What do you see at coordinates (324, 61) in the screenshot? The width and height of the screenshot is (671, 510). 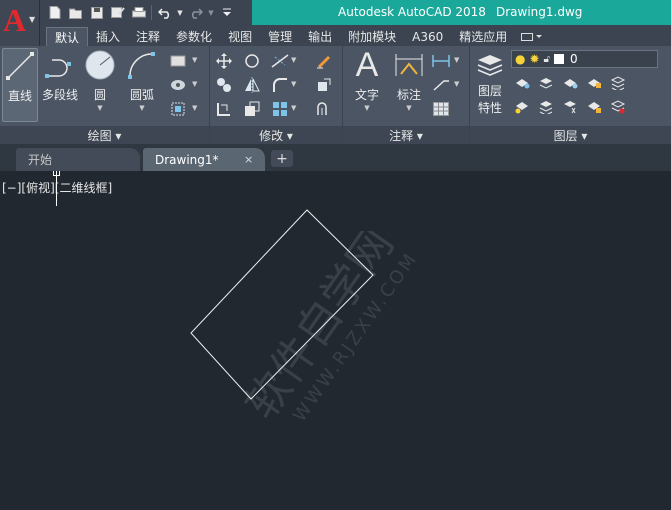 I see `erase-icon` at bounding box center [324, 61].